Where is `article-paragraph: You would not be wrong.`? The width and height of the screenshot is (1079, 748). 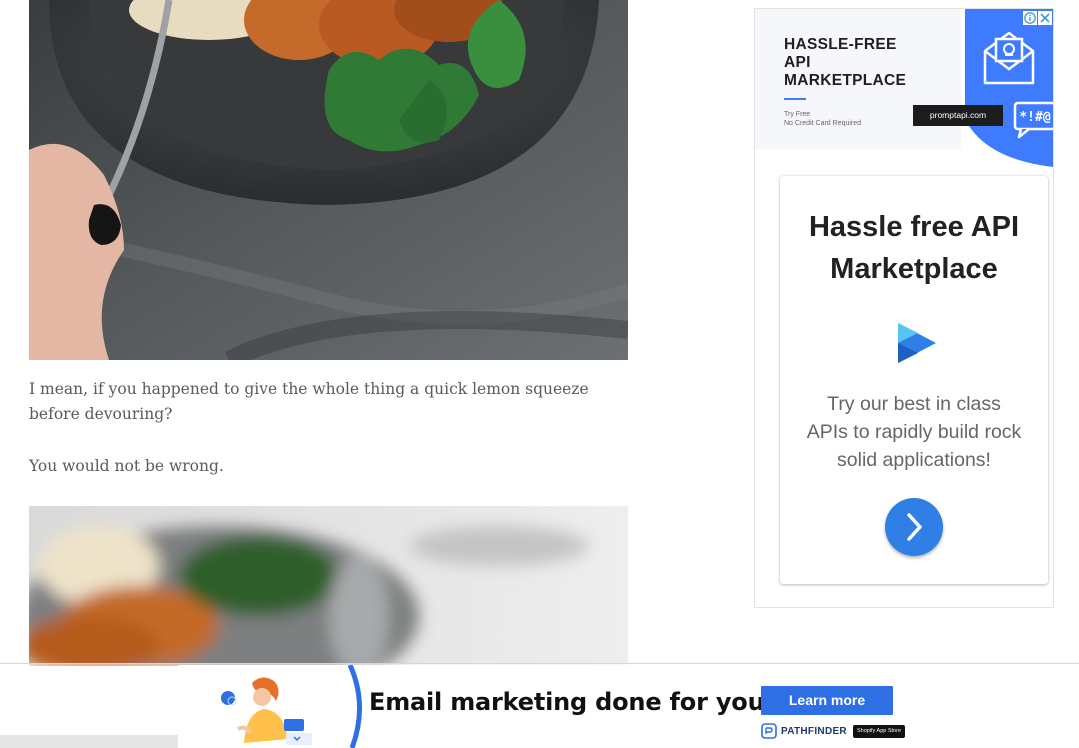 article-paragraph: You would not be wrong. is located at coordinates (126, 466).